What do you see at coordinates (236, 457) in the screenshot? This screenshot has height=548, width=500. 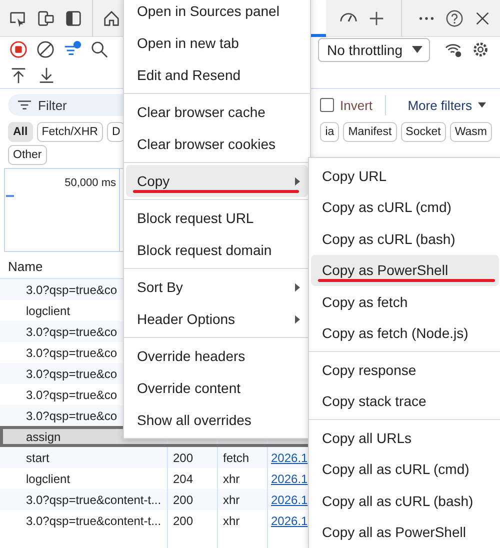 I see `type-cell: fetch` at bounding box center [236, 457].